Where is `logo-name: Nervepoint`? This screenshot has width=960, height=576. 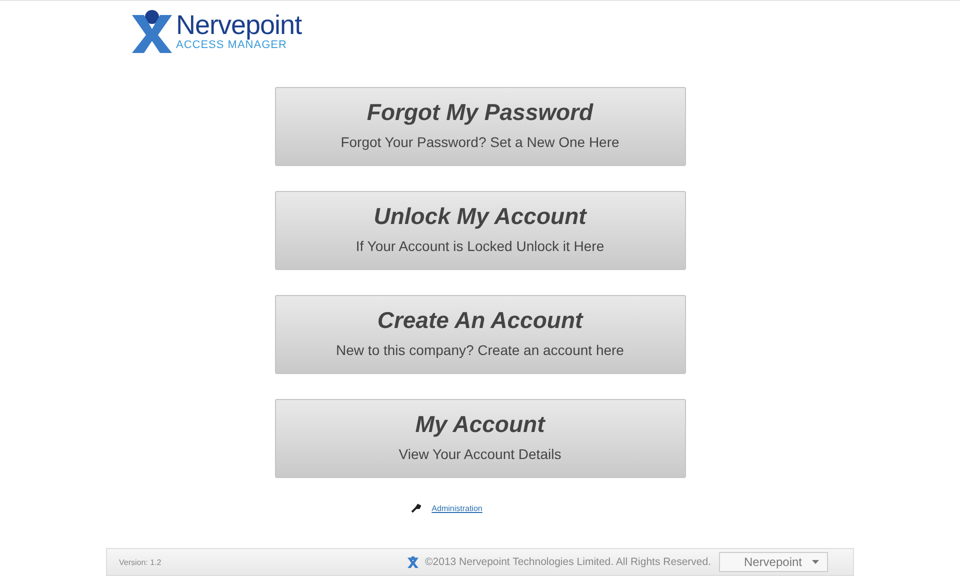 logo-name: Nervepoint is located at coordinates (239, 25).